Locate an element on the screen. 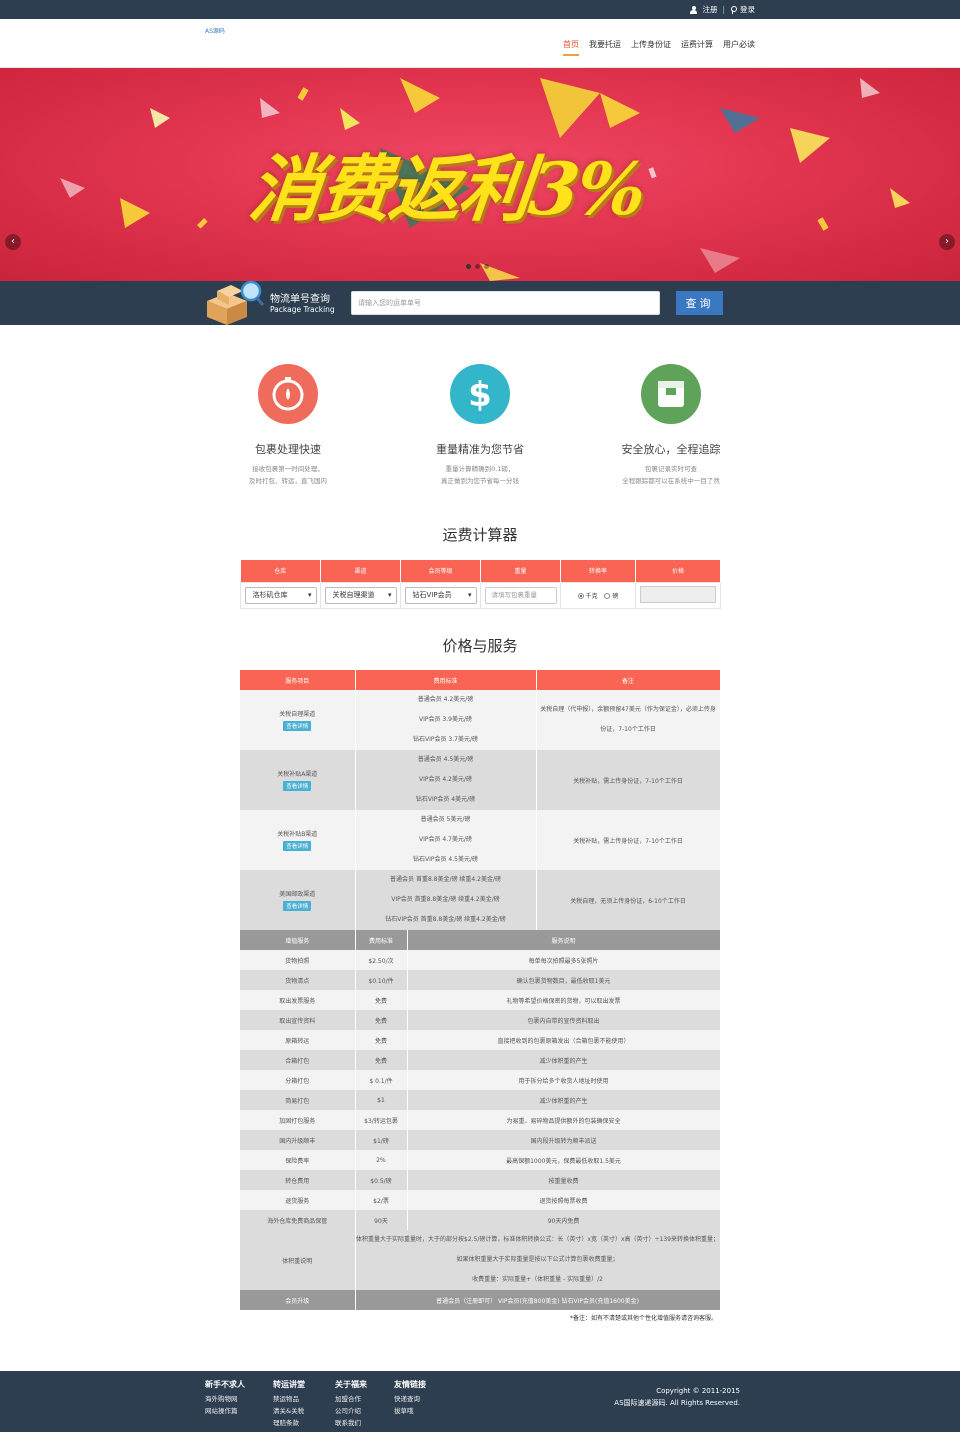 This screenshot has height=1432, width=960. service-desc: 按重量收费 is located at coordinates (564, 1180).